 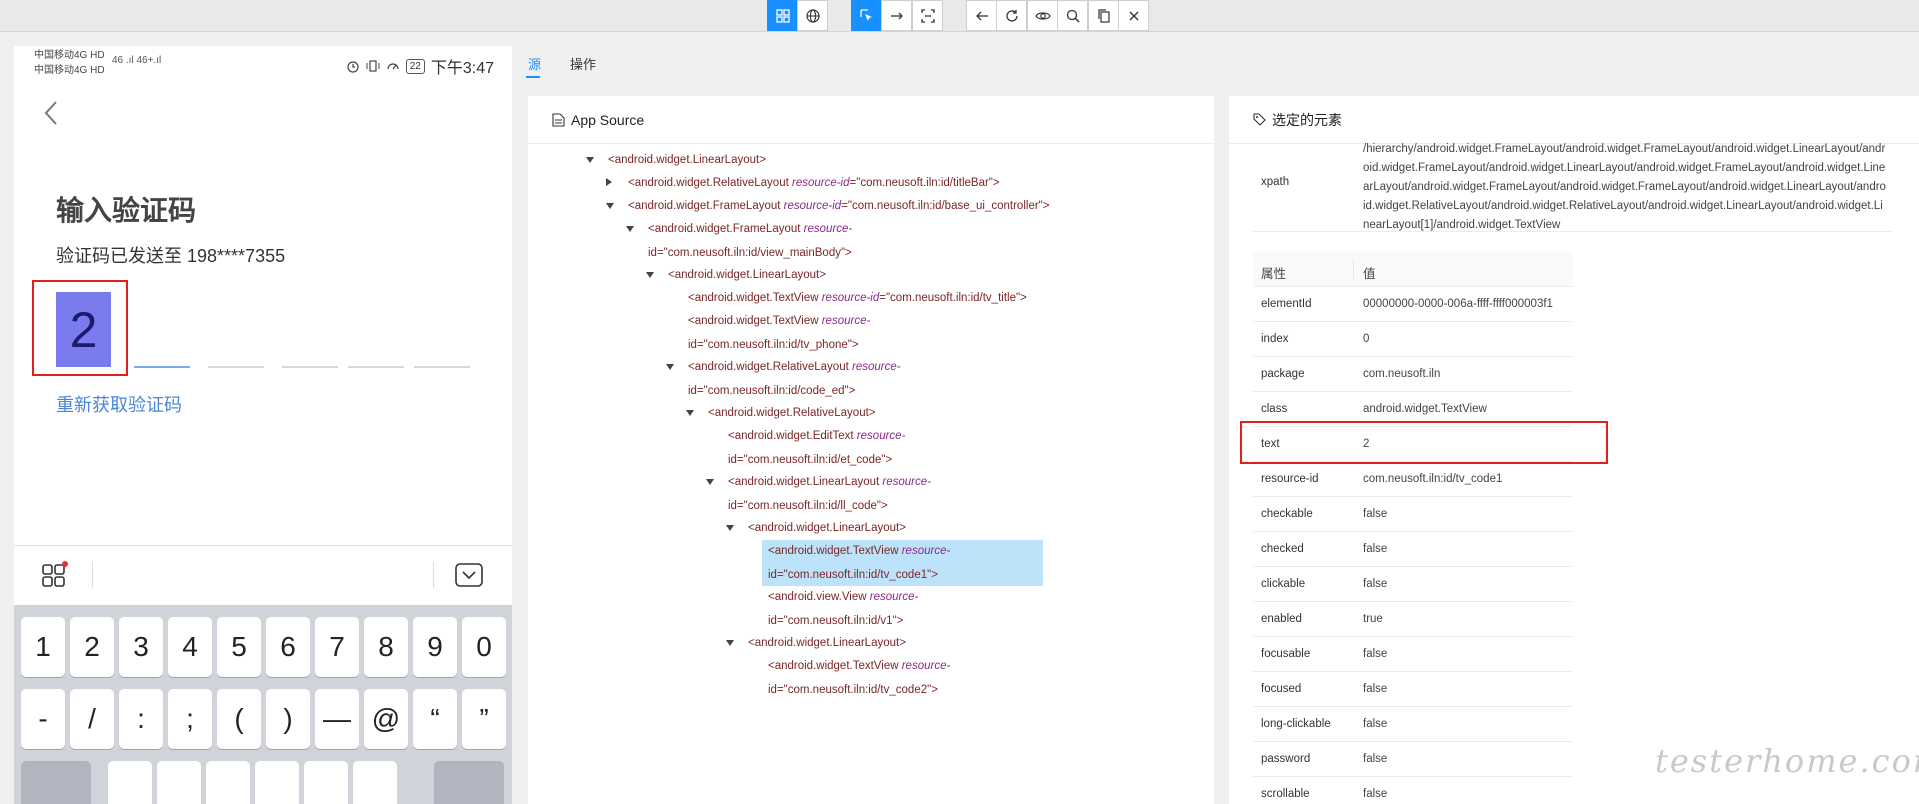 I want to click on node-tag: <android.widget.TextView, so click(x=755, y=298).